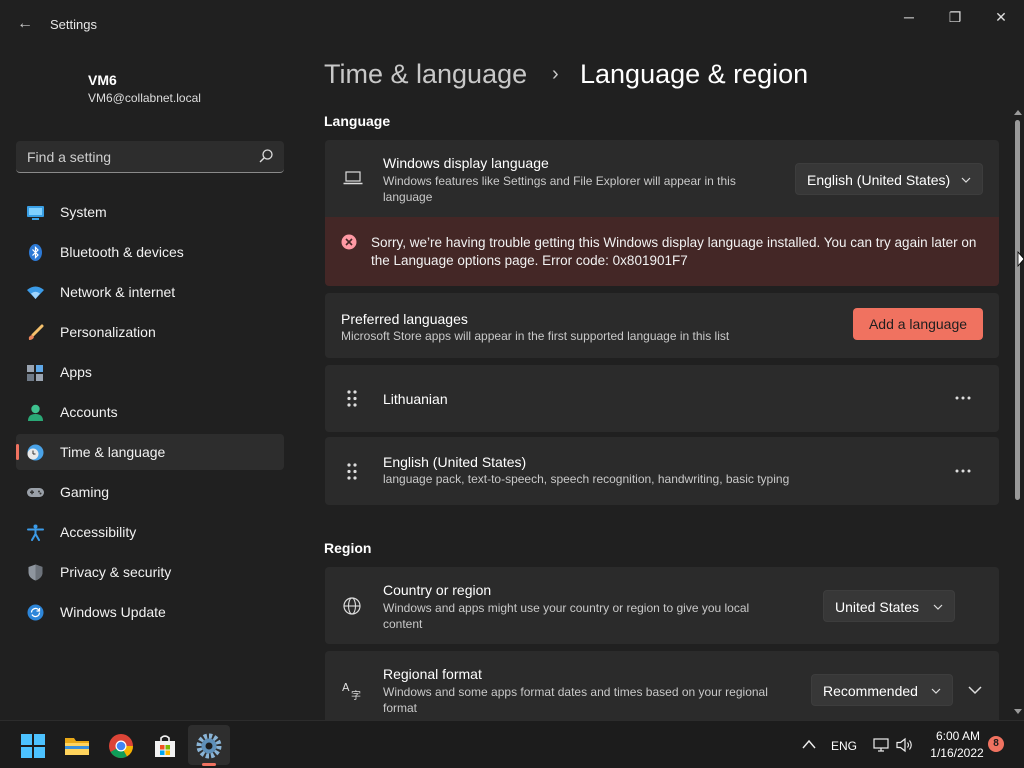 The image size is (1024, 768). What do you see at coordinates (209, 764) in the screenshot?
I see `active-app-indicator` at bounding box center [209, 764].